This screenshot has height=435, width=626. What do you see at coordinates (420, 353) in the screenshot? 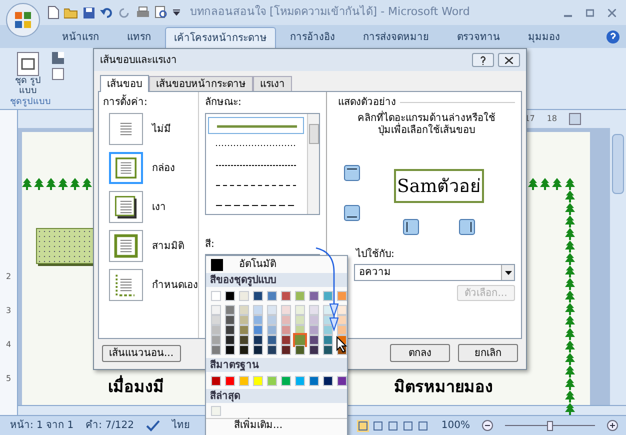
I see `ok-button: ตกลง` at bounding box center [420, 353].